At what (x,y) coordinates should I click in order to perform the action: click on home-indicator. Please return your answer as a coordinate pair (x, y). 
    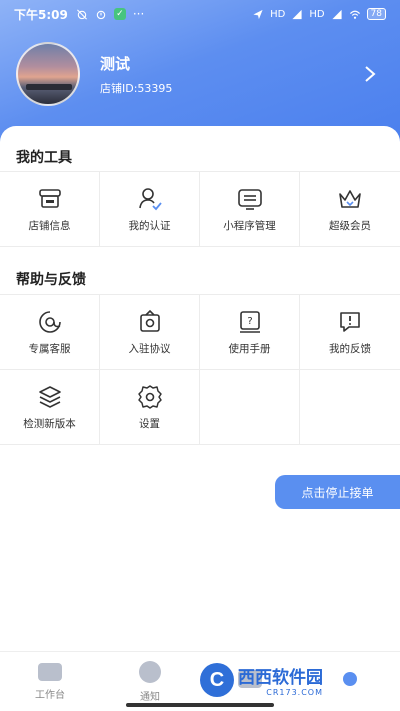
    Looking at the image, I should click on (200, 705).